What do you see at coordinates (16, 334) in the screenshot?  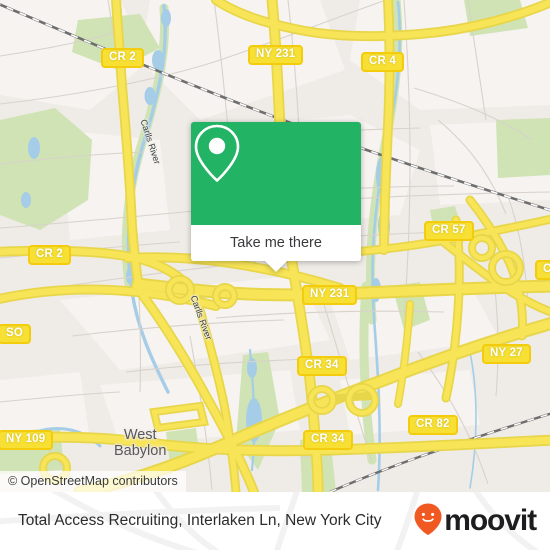 I see `road-shield: SO` at bounding box center [16, 334].